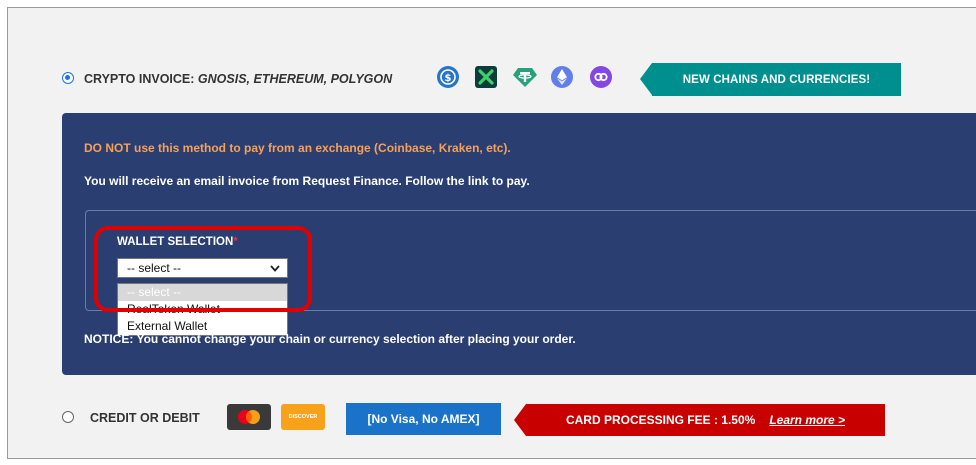  Describe the element at coordinates (139, 79) in the screenshot. I see `crypto-label-prefix: CRYPTO INVOICE:` at that location.